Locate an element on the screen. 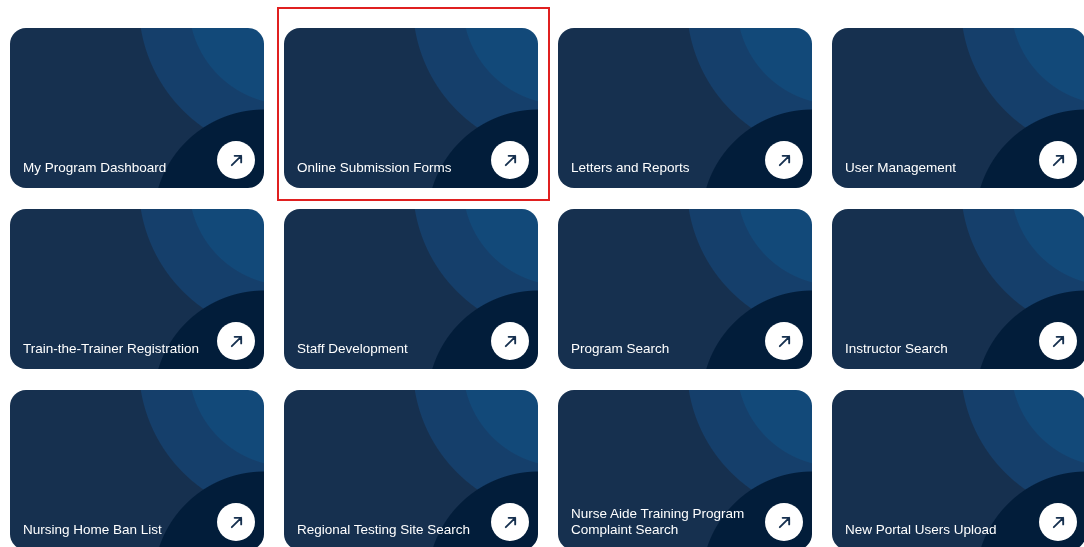  tile-card: My Program Dashboard is located at coordinates (137, 108).